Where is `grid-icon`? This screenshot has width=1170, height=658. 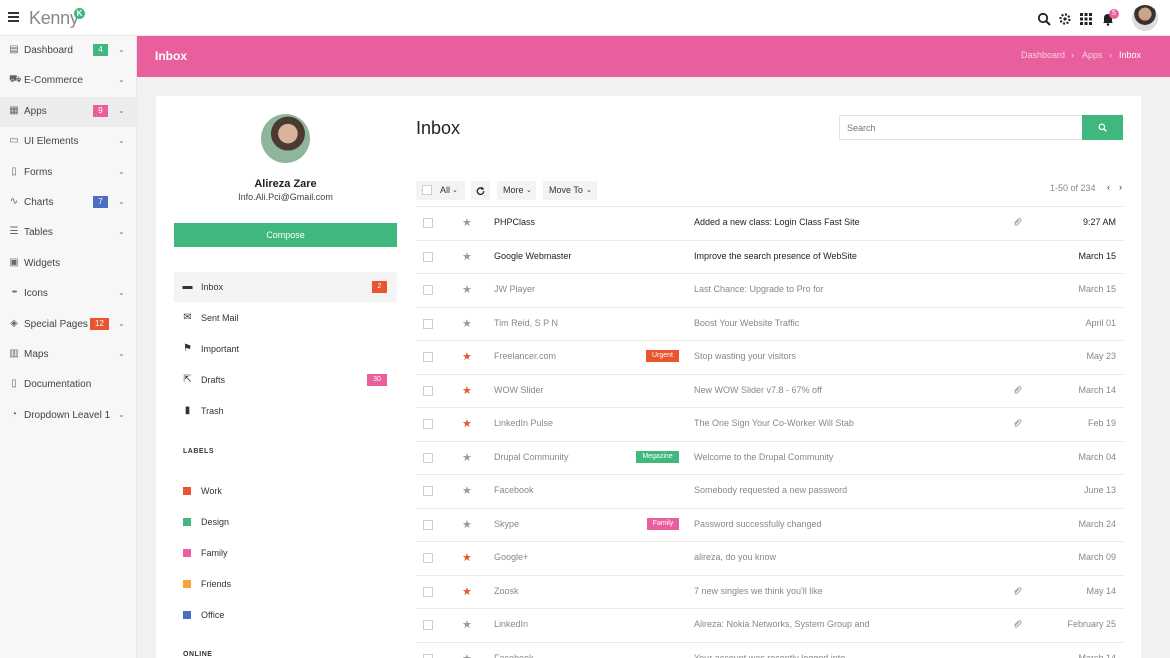 grid-icon is located at coordinates (1086, 19).